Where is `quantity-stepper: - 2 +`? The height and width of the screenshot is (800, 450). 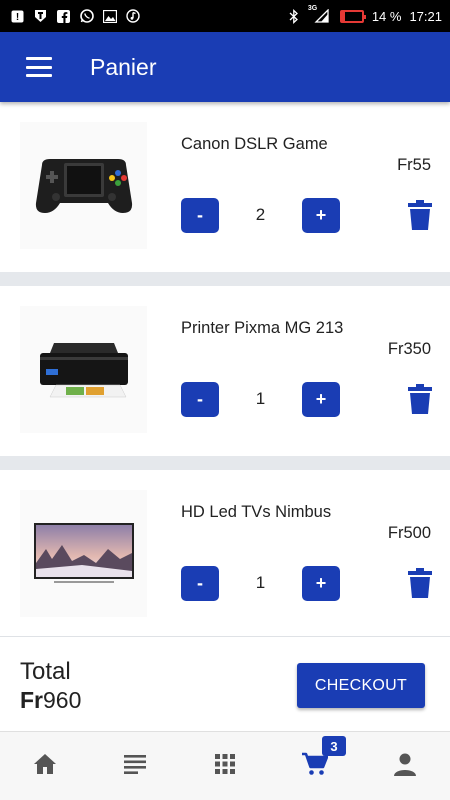
quantity-stepper: - 2 + is located at coordinates (260, 215).